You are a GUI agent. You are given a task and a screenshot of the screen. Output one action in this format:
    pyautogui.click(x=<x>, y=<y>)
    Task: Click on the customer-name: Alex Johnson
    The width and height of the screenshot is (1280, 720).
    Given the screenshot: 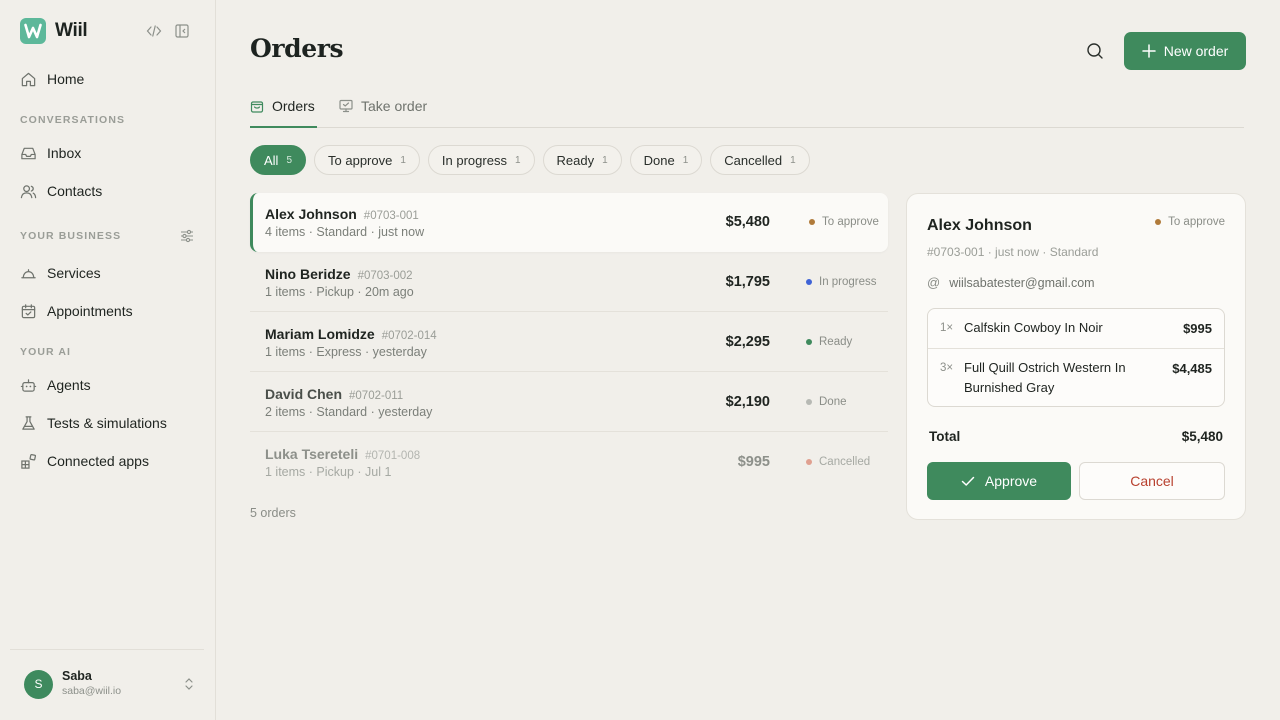 What is the action you would take?
    pyautogui.click(x=311, y=214)
    